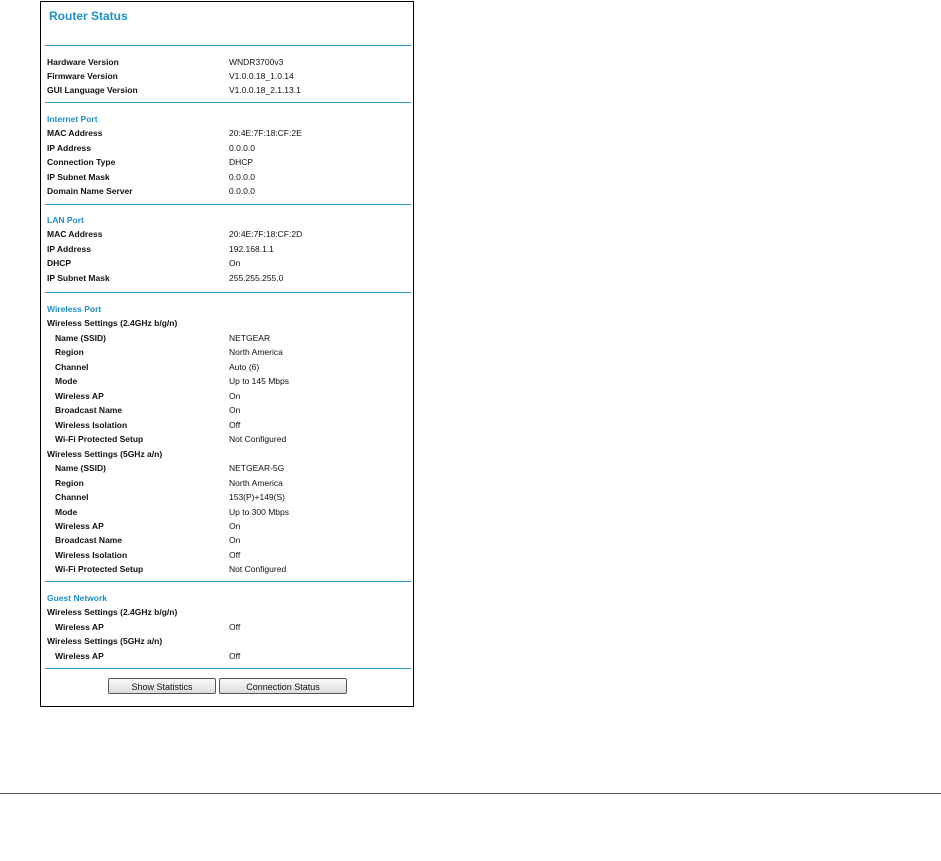 The image size is (941, 861). What do you see at coordinates (227, 191) in the screenshot?
I see `internet-dns-row: Domain Name Server 0.0.0.0` at bounding box center [227, 191].